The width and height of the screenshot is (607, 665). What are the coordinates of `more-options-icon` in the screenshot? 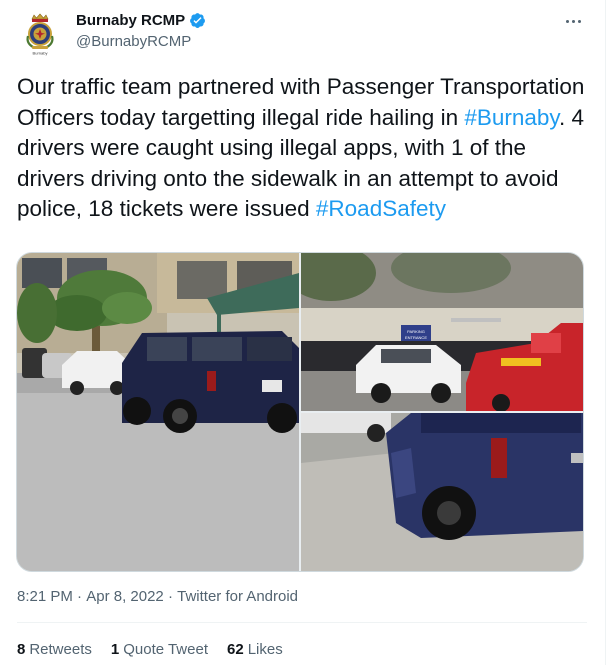 It's located at (573, 21).